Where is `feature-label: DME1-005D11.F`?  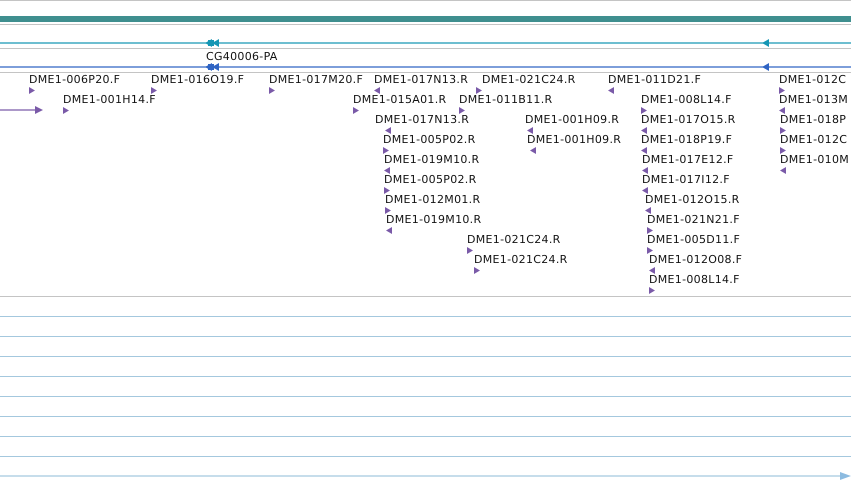 feature-label: DME1-005D11.F is located at coordinates (693, 239).